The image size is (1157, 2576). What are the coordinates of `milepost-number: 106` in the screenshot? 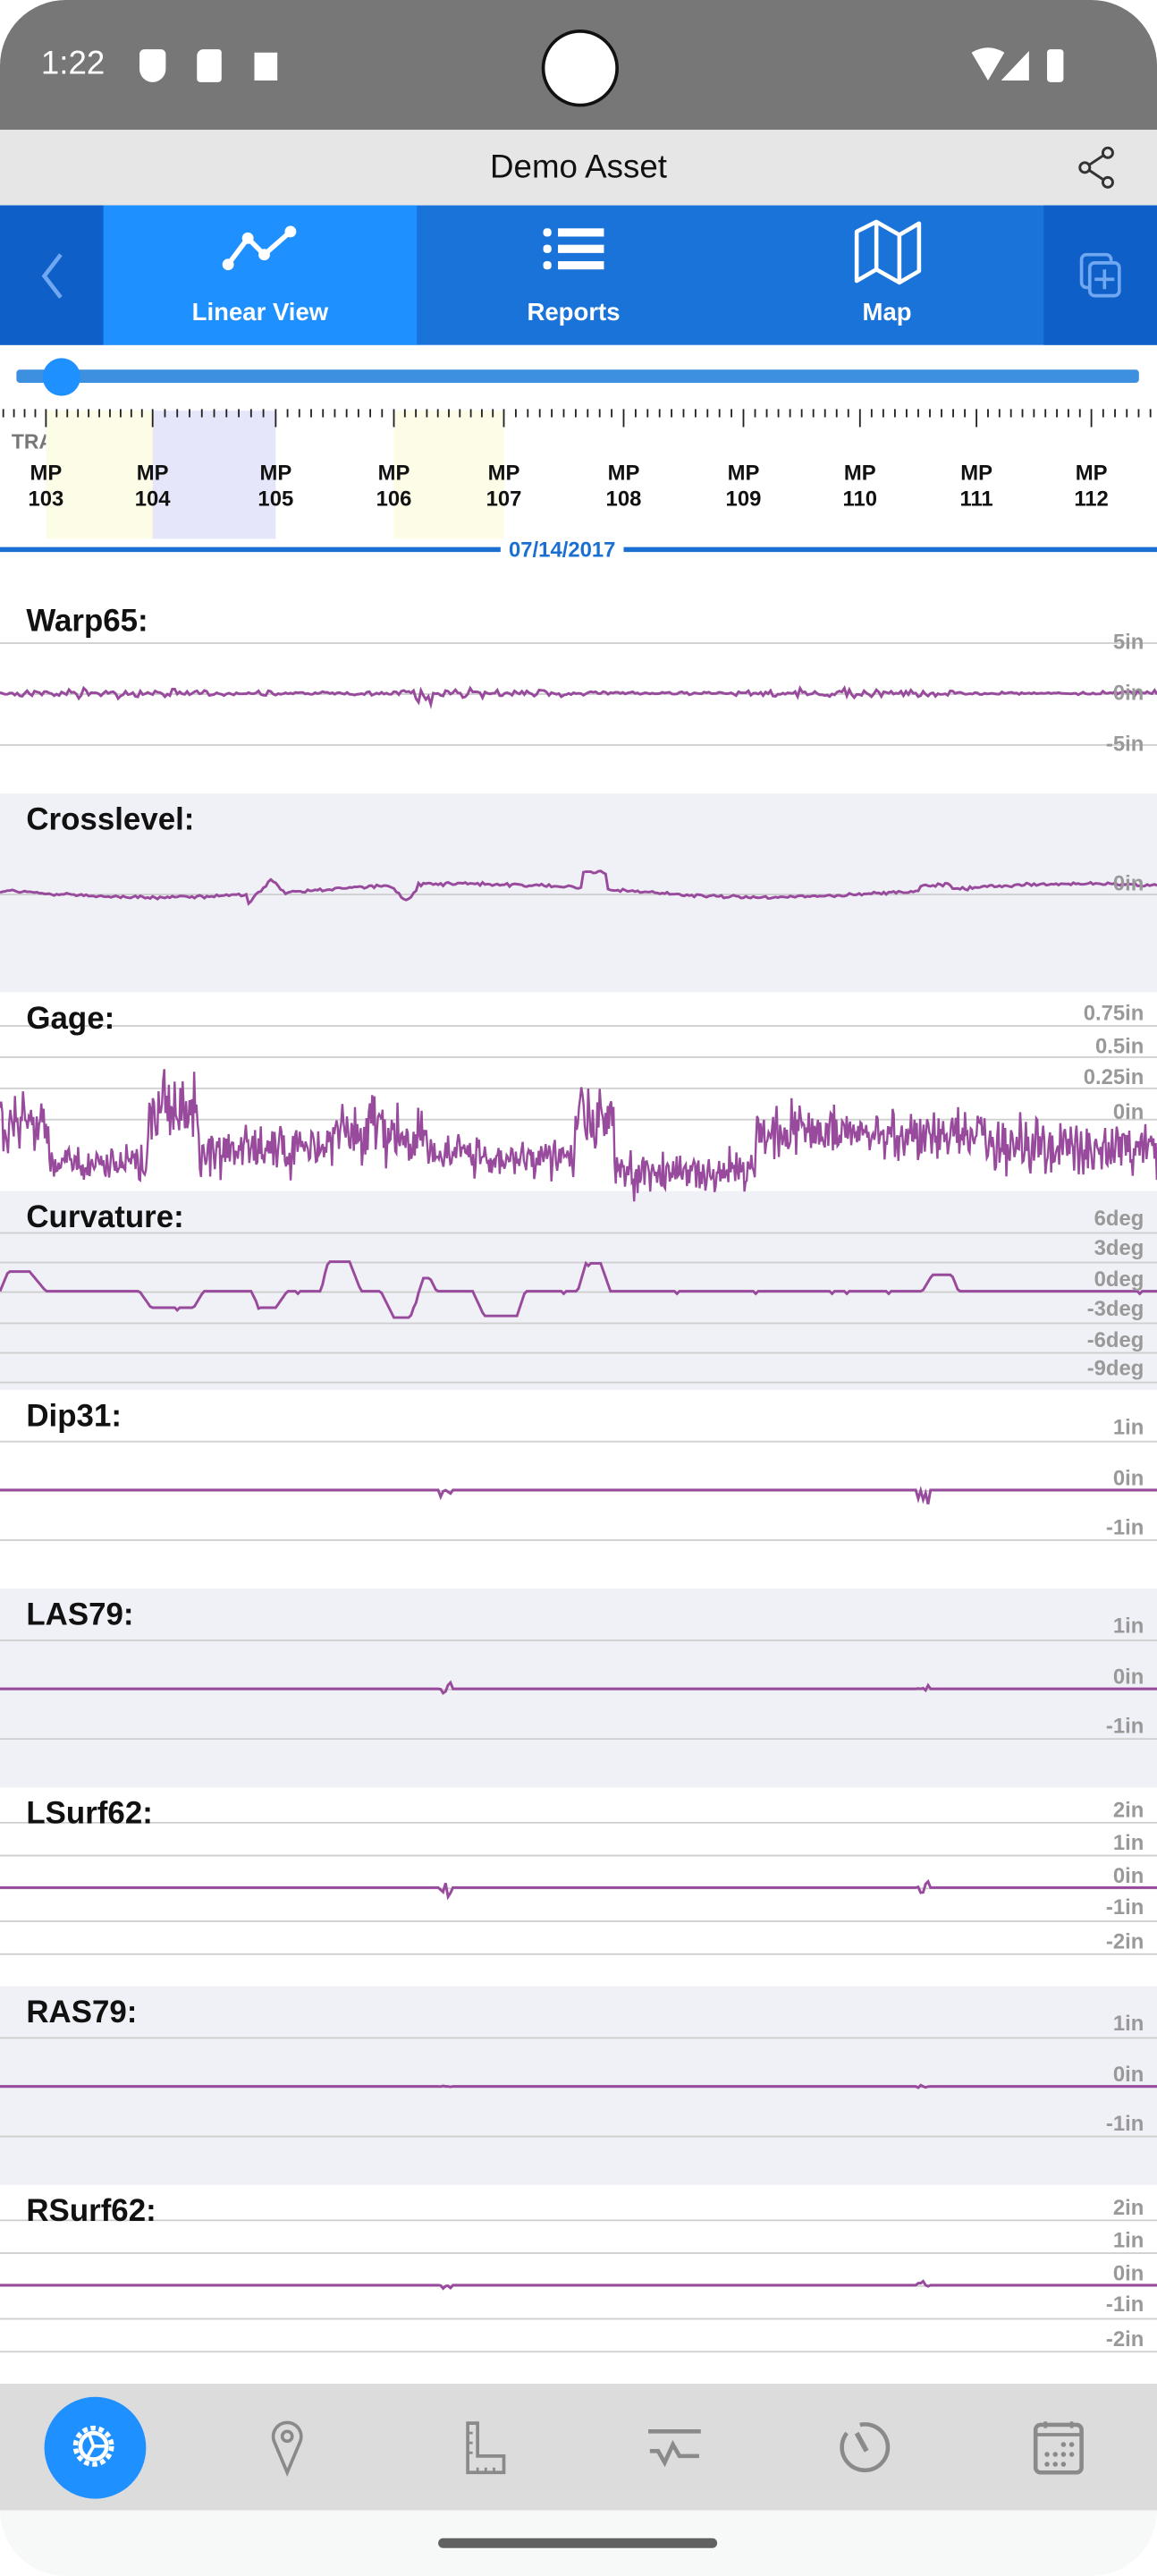 It's located at (394, 499).